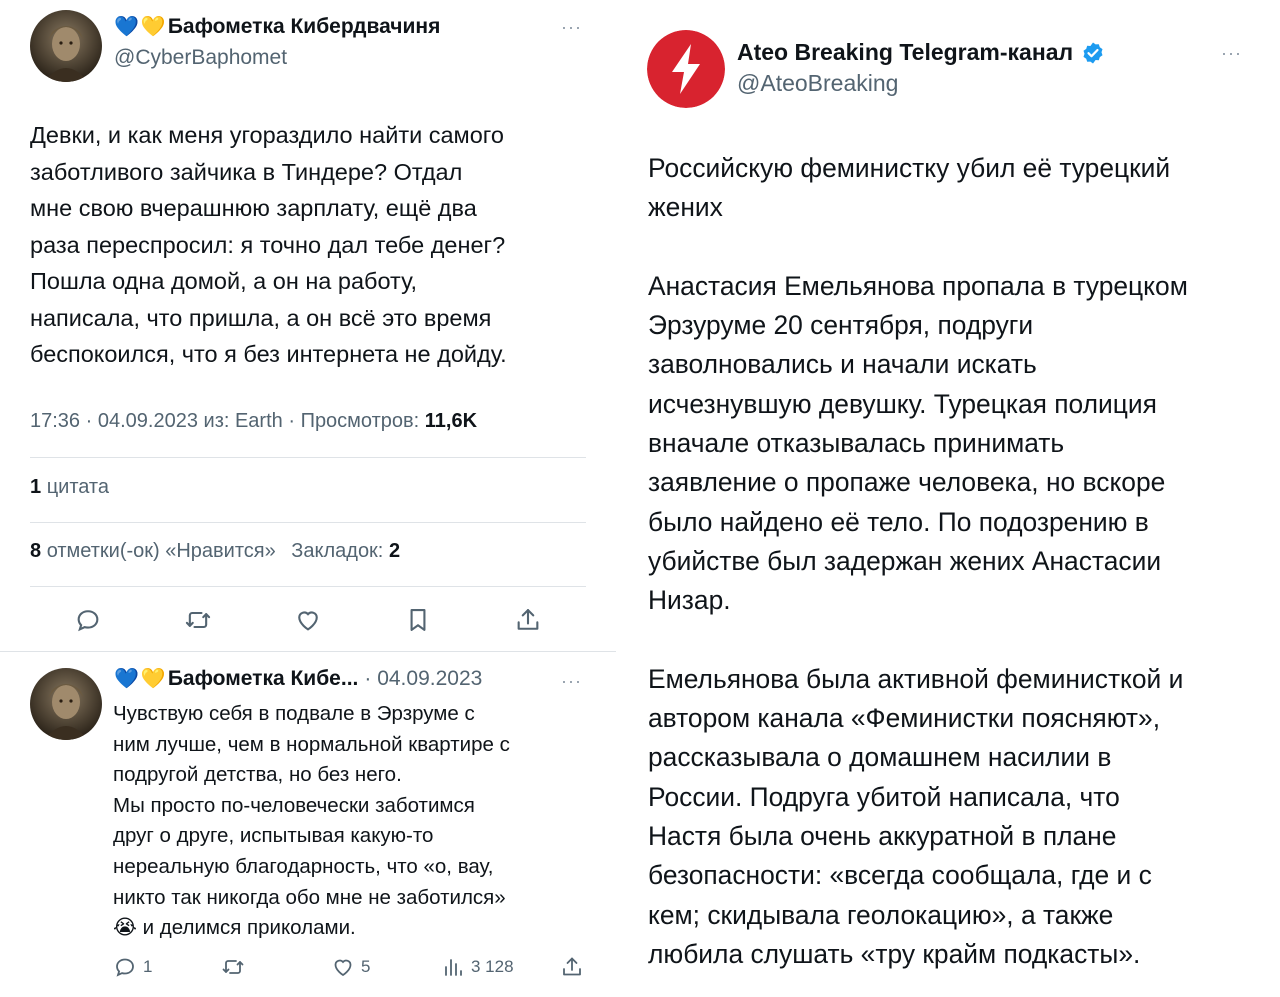 Image resolution: width=1280 pixels, height=997 pixels. I want to click on tweet-source: из: Earth, so click(243, 421).